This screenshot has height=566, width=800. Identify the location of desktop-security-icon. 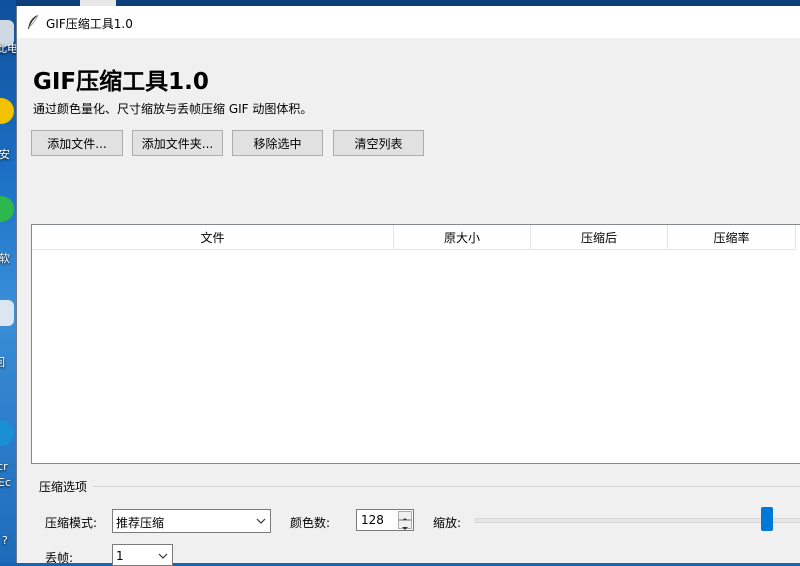
(7, 111).